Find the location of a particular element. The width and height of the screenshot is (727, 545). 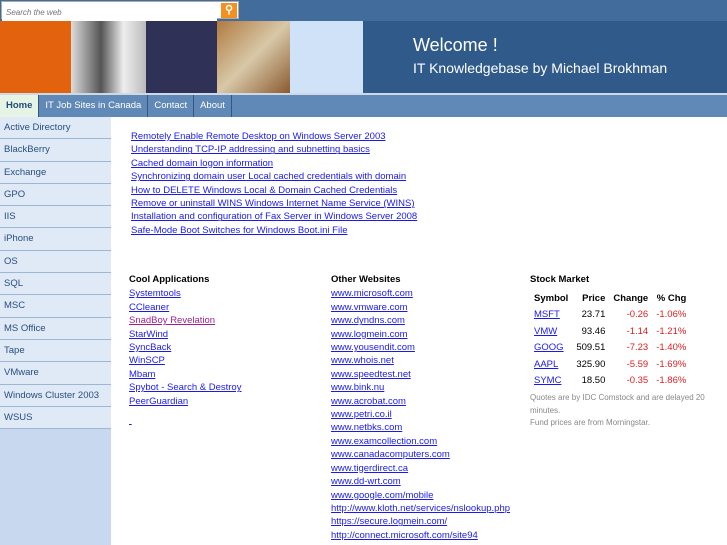

sidebar-item: iPhone is located at coordinates (55, 239).